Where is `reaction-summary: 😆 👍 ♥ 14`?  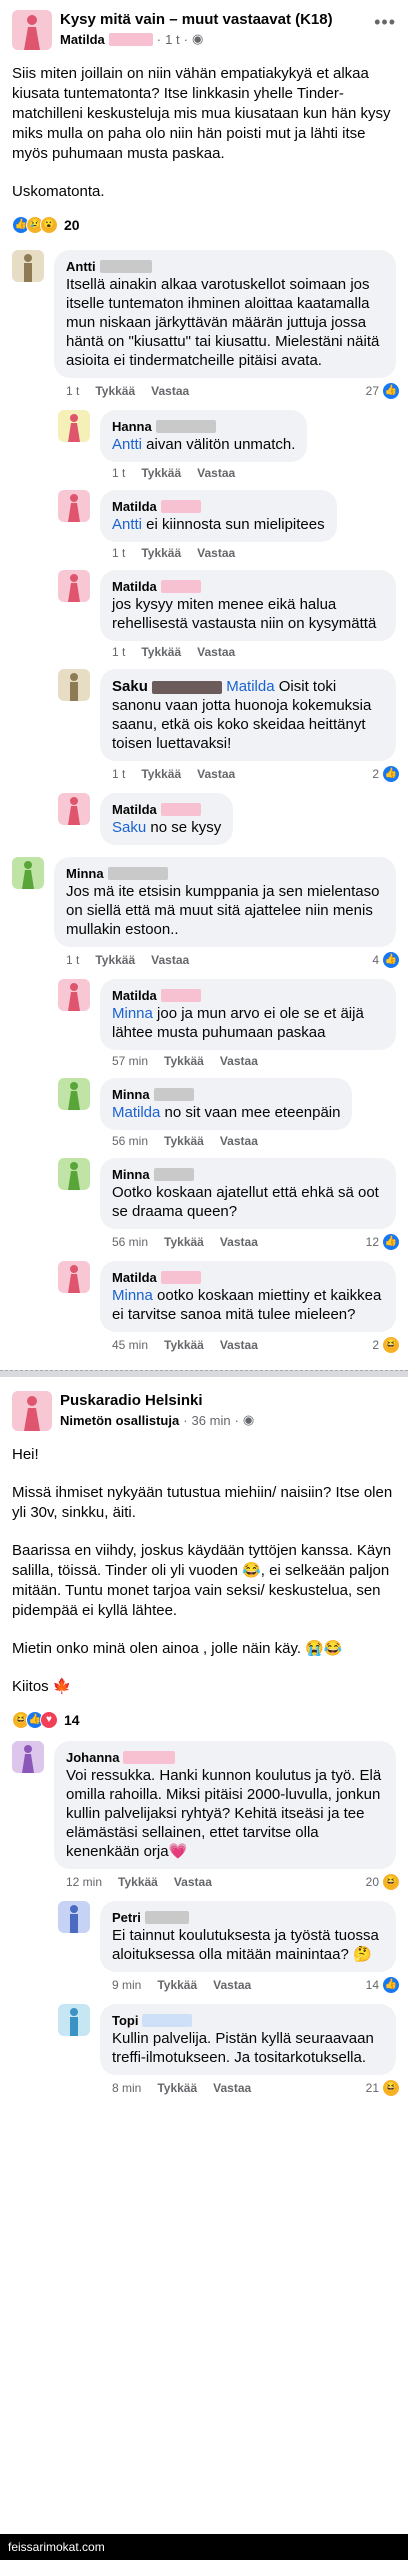
reaction-summary: 😆 👍 ♥ 14 is located at coordinates (204, 1720).